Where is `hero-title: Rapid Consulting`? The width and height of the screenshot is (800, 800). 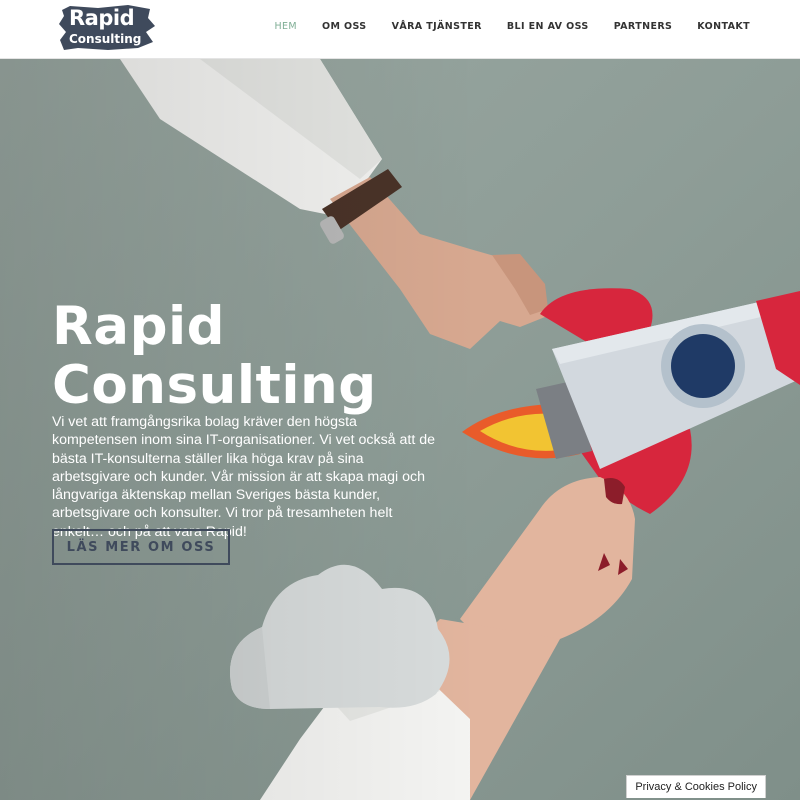
hero-title: Rapid Consulting is located at coordinates (214, 356).